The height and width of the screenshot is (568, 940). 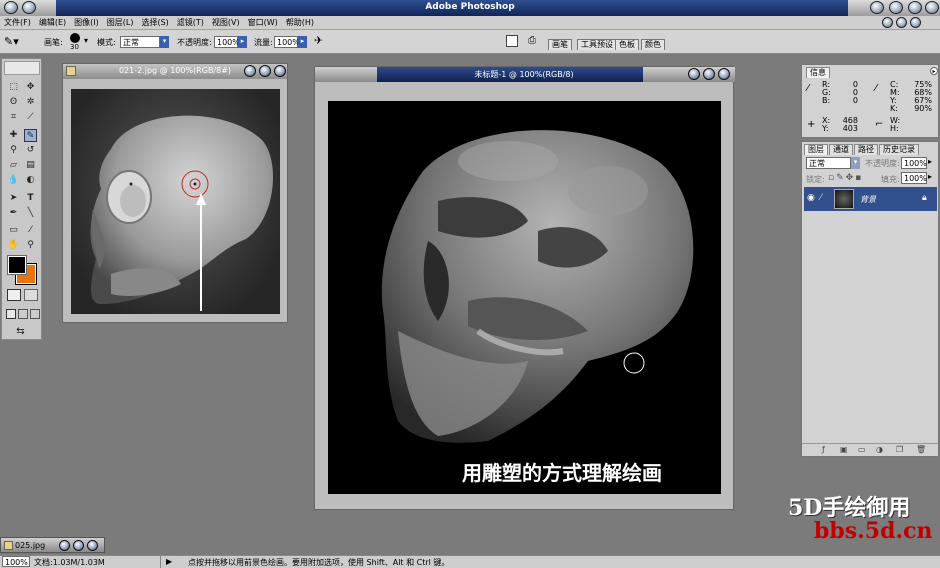 What do you see at coordinates (321, 41) in the screenshot?
I see `airbrush-icon: ✈` at bounding box center [321, 41].